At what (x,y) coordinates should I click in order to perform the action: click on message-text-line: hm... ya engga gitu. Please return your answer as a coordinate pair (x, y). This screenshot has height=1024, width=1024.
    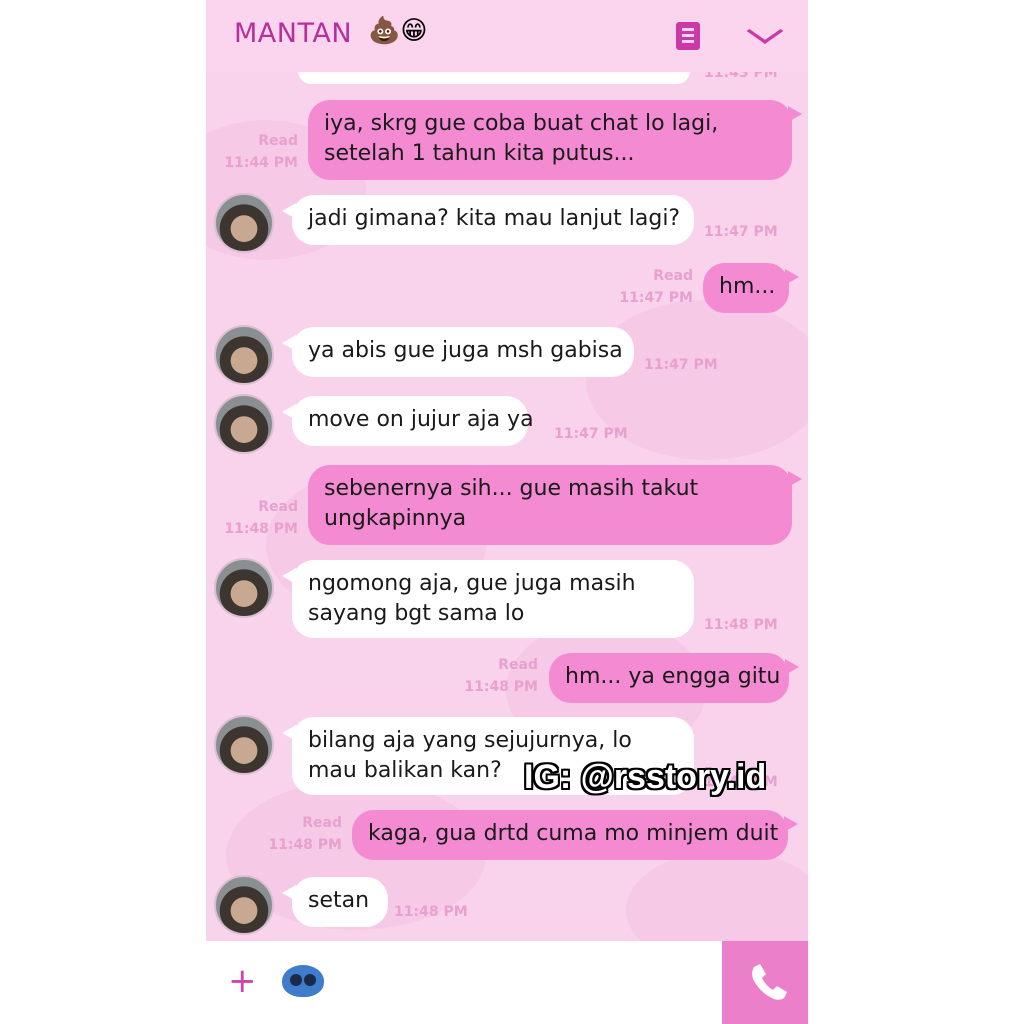
    Looking at the image, I should click on (673, 676).